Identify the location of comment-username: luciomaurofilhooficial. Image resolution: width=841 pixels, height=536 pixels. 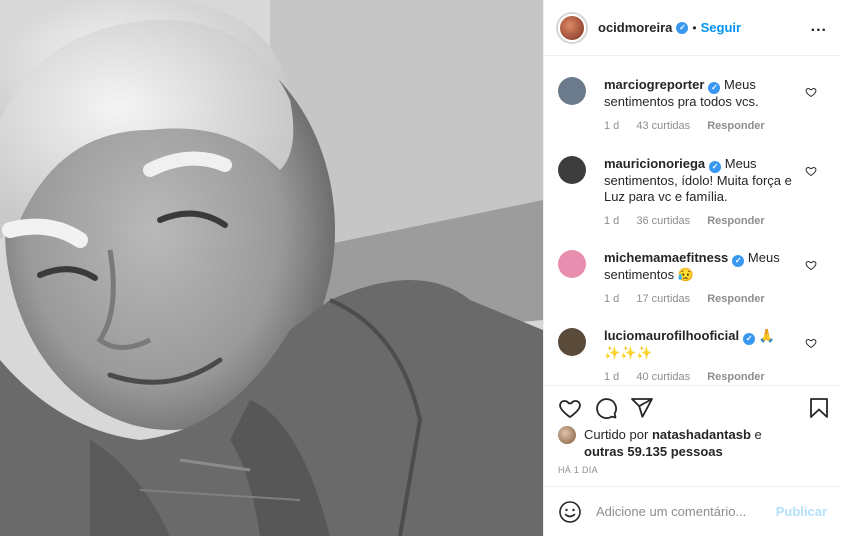
(671, 335).